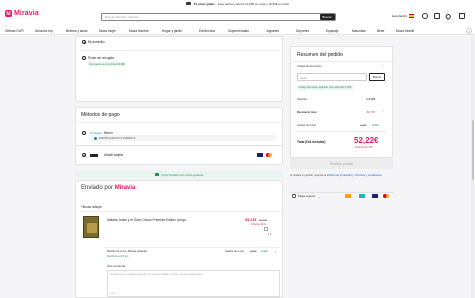  What do you see at coordinates (182, 174) in the screenshot?
I see `free-shipping-text: ¡Yuju! Pedido con envío gratuito` at bounding box center [182, 174].